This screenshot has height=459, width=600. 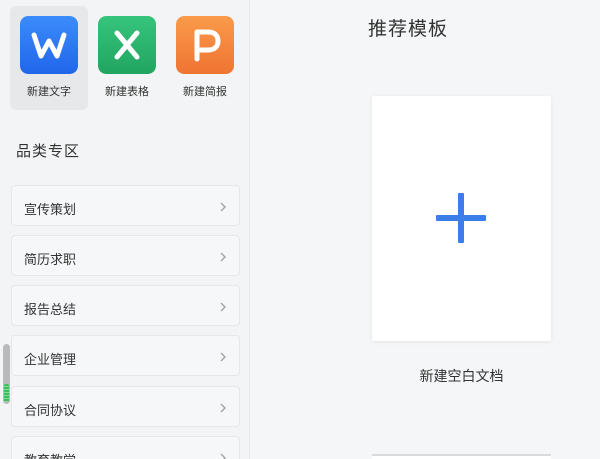 I want to click on category-item-label: 简历求职, so click(x=50, y=260).